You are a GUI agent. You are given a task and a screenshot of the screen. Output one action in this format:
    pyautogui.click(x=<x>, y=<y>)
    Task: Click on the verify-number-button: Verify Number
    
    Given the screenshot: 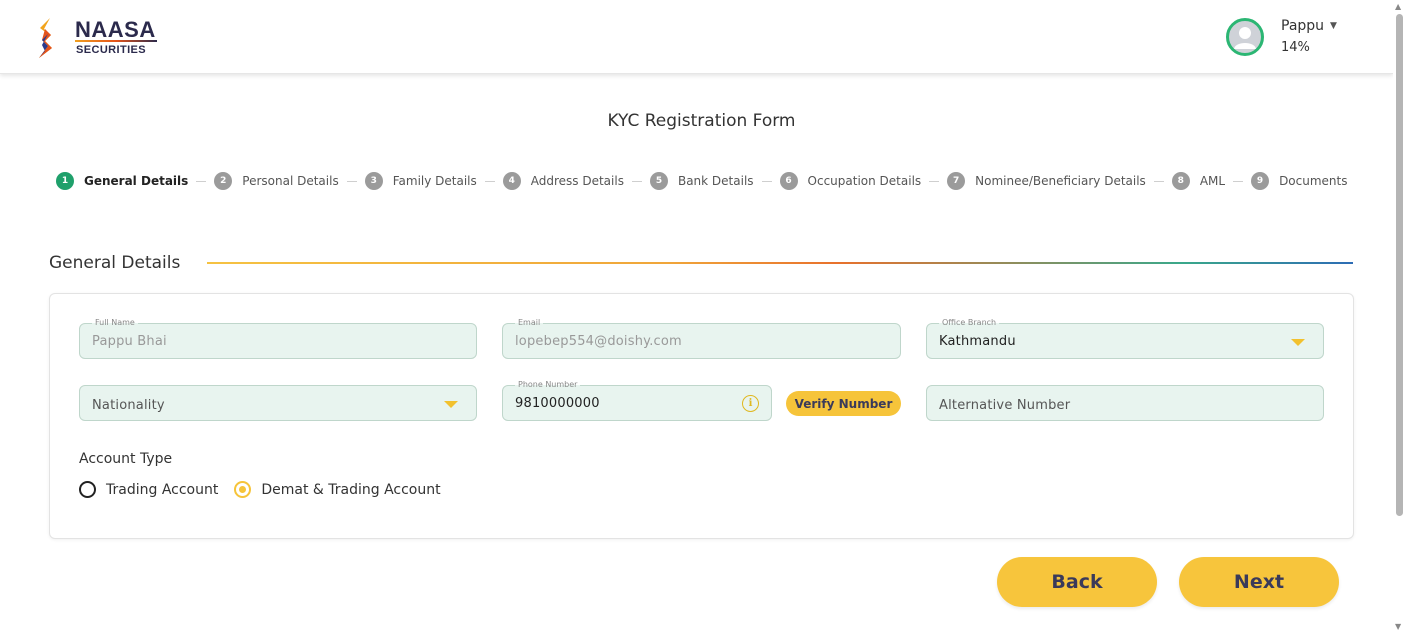 What is the action you would take?
    pyautogui.click(x=843, y=403)
    